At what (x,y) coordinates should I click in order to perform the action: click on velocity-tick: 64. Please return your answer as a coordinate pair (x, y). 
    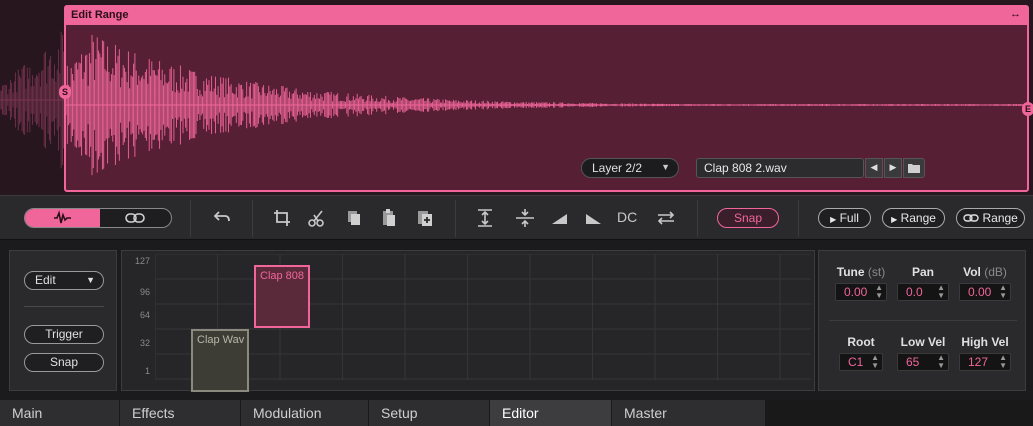
    Looking at the image, I should click on (144, 315).